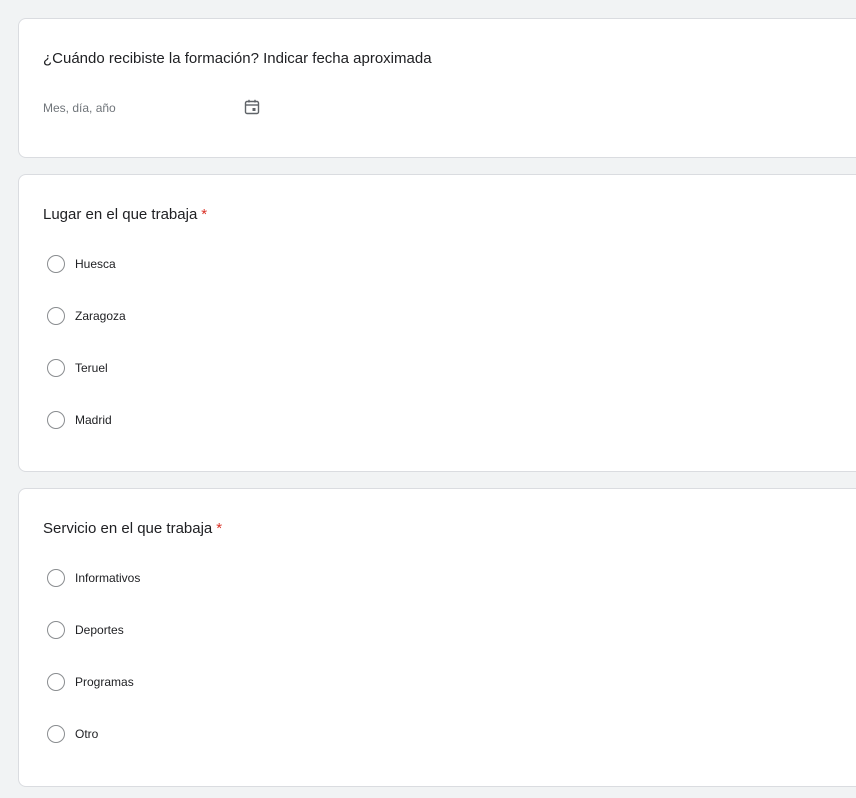 The height and width of the screenshot is (798, 856). I want to click on option-madrid: Madrid, so click(79, 420).